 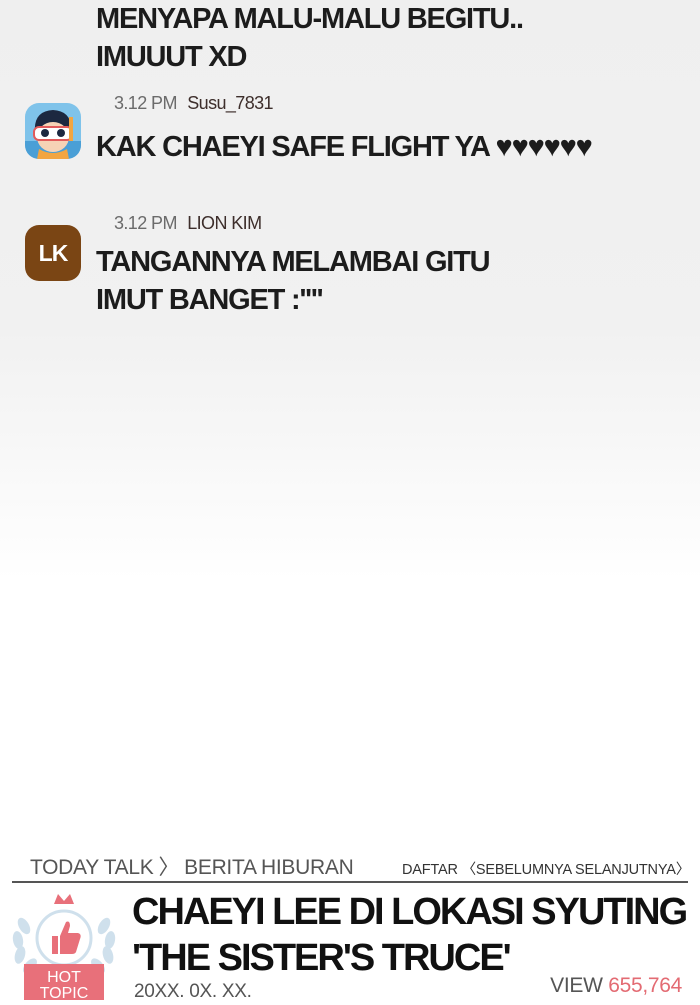 I want to click on article-nav: DAFTAR 〈SEBELUMNYA SELANJUTNYA〉, so click(x=546, y=868).